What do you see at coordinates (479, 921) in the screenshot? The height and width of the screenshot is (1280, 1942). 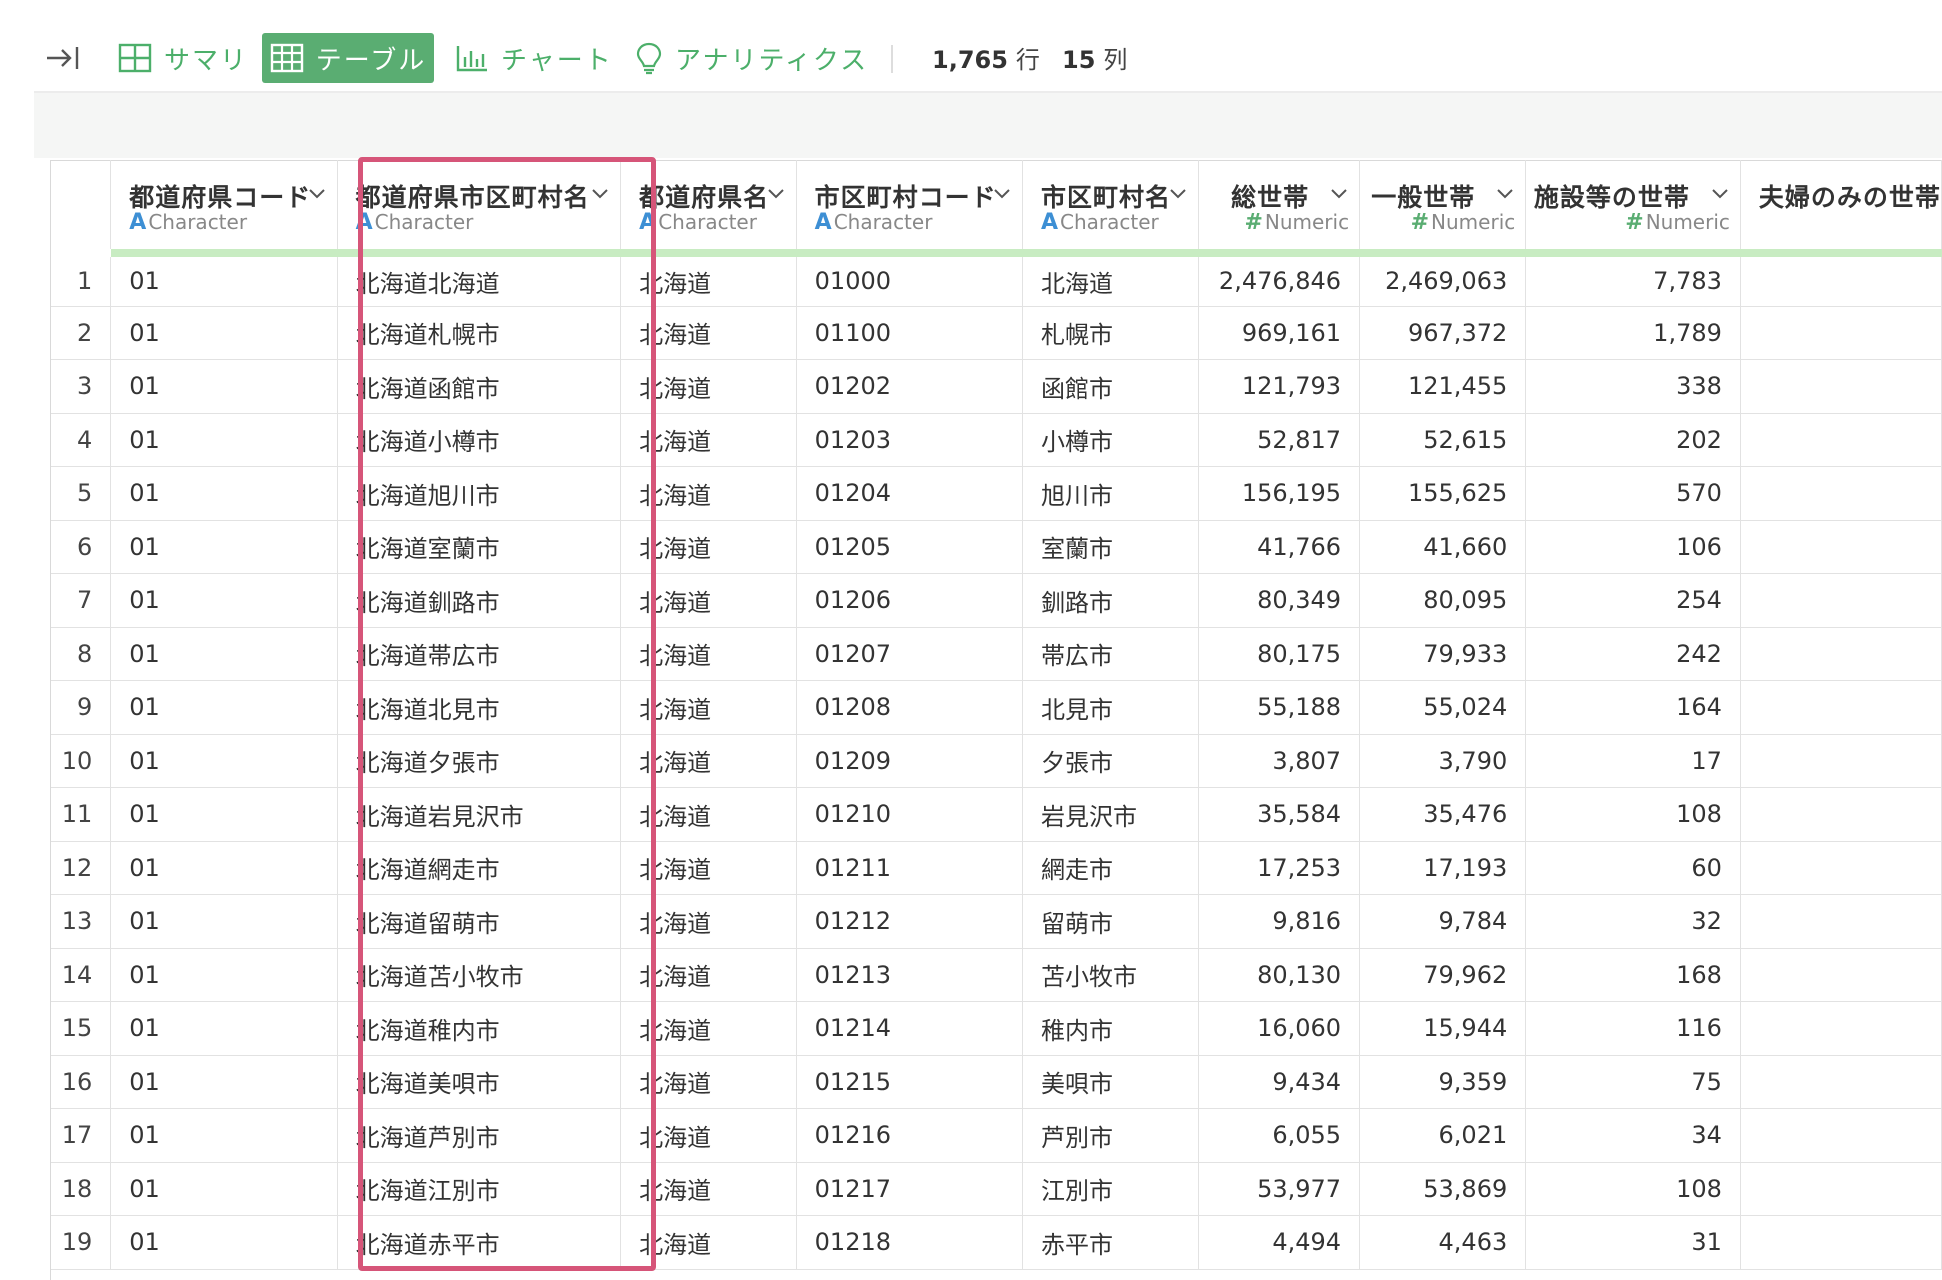 I see `table-cell: 北海道留萌市` at bounding box center [479, 921].